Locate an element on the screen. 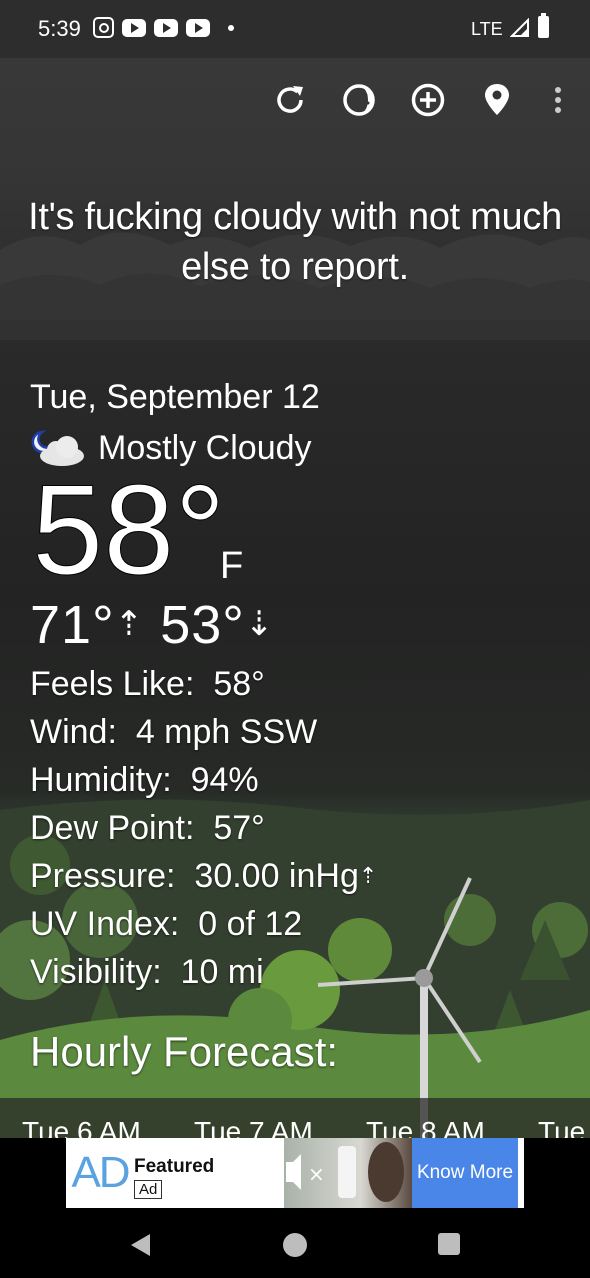 This screenshot has width=590, height=1278. recents-icon is located at coordinates (449, 1244).